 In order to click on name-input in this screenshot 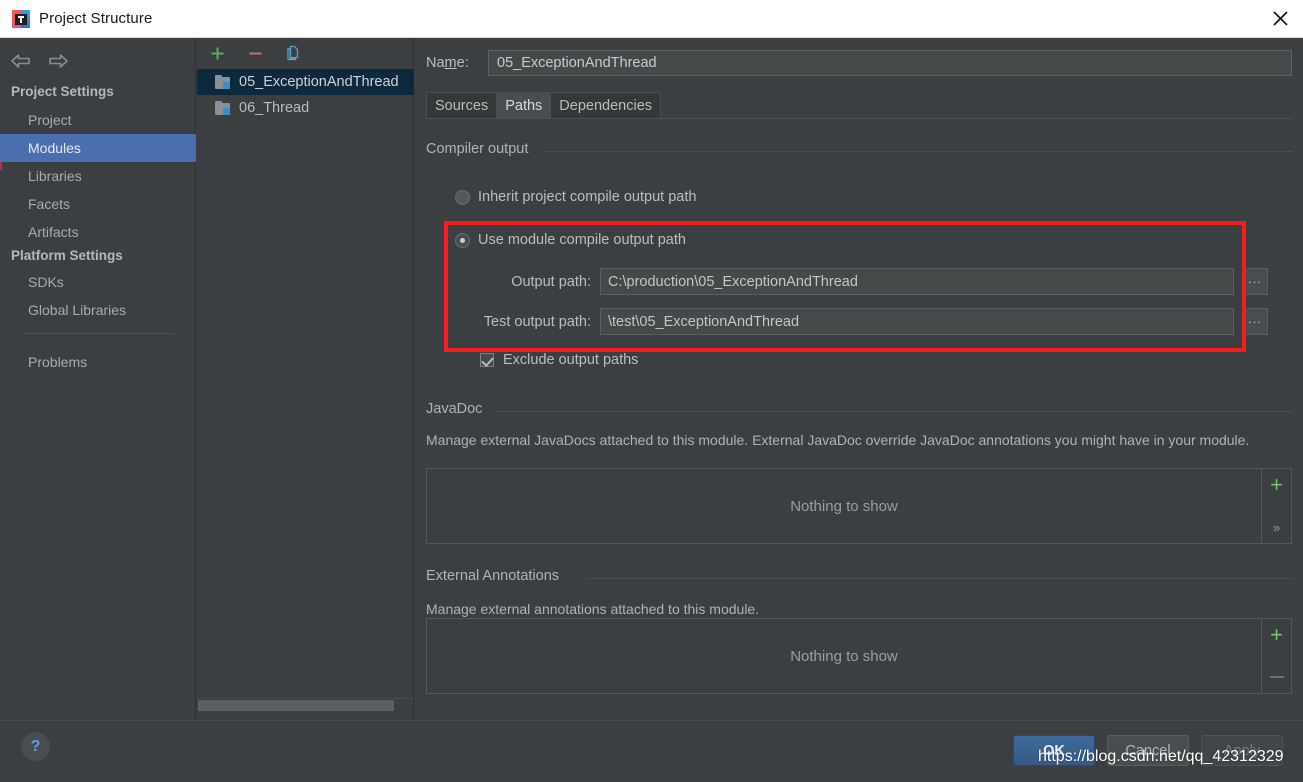, I will do `click(890, 63)`.